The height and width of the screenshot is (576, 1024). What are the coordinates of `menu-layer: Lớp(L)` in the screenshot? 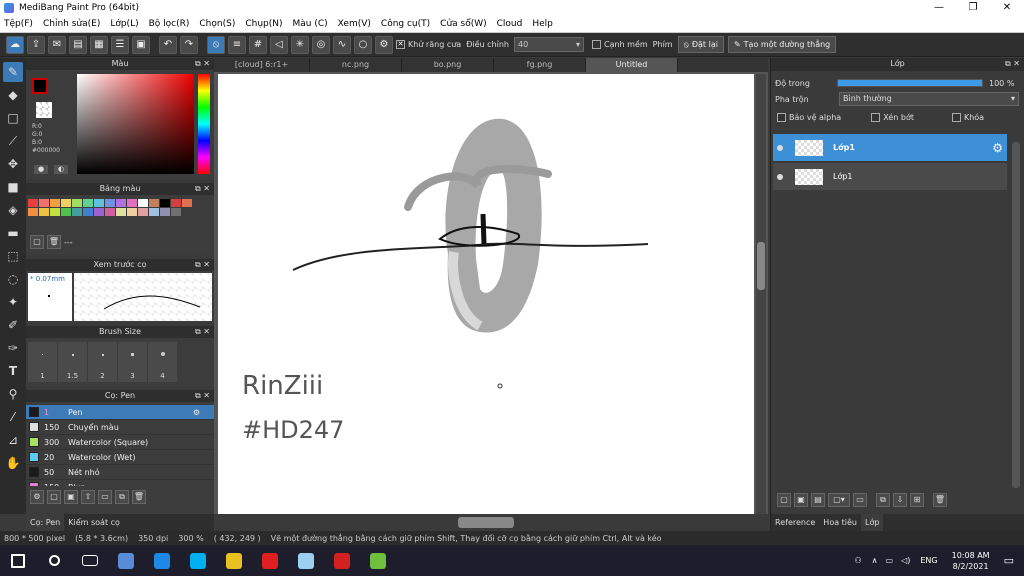 It's located at (124, 24).